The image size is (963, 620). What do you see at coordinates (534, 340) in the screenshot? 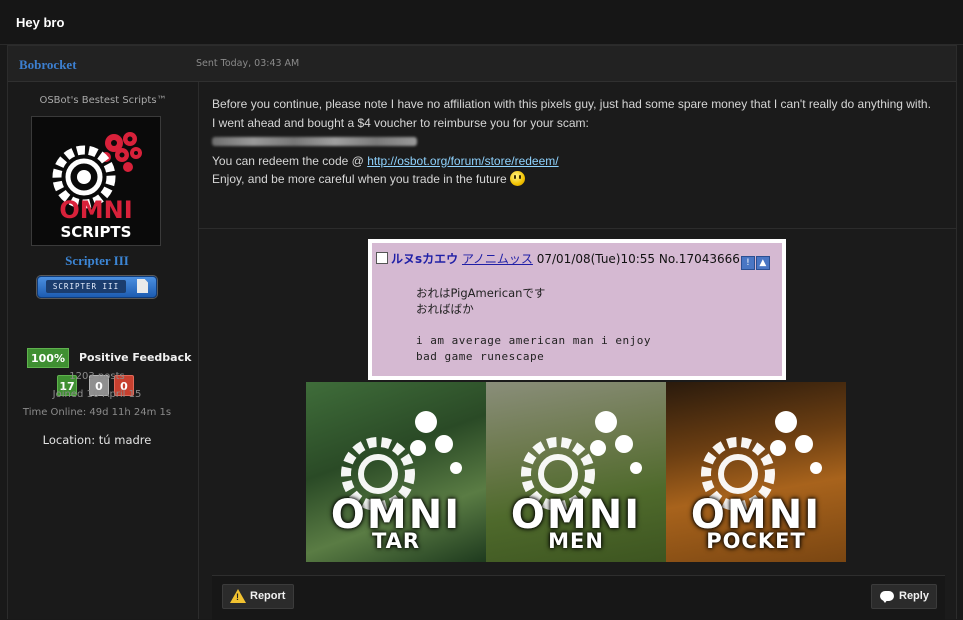
I see `body-line: i am average american man i enjoy` at bounding box center [534, 340].